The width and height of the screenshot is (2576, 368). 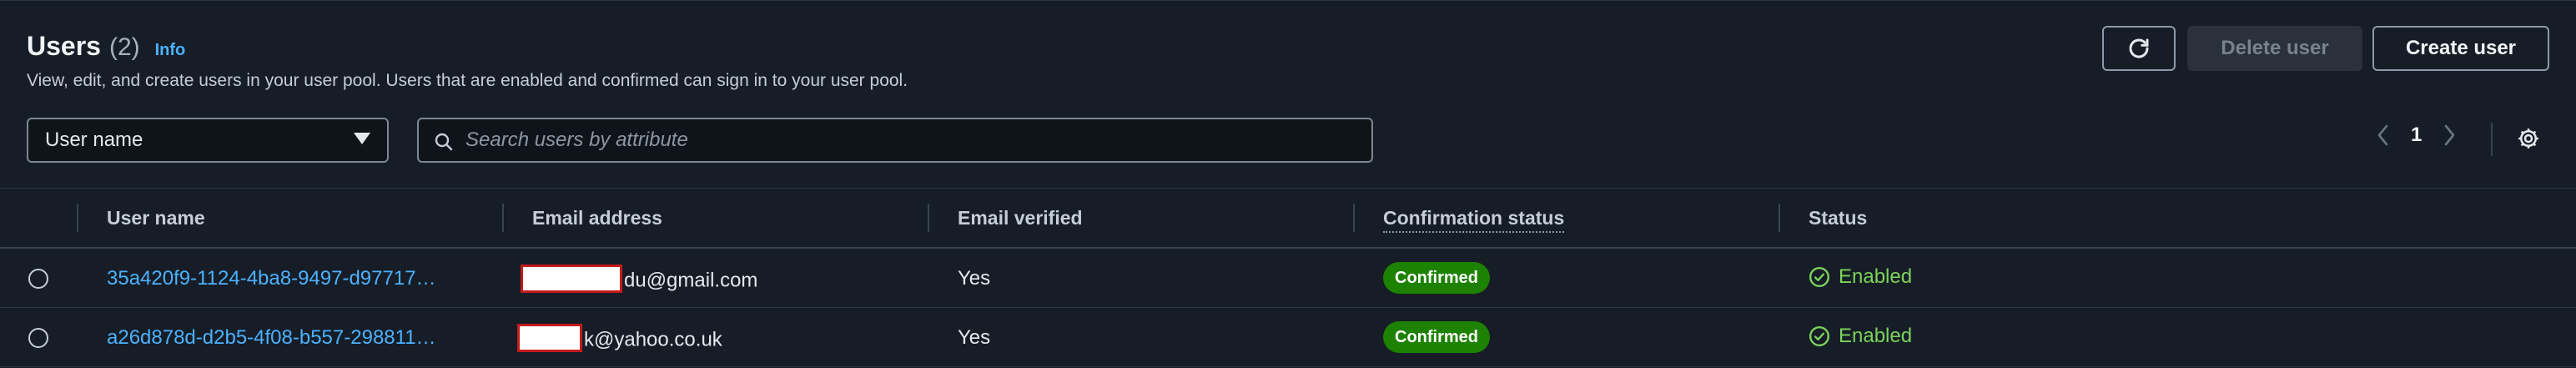 I want to click on page-number: 1, so click(x=2416, y=135).